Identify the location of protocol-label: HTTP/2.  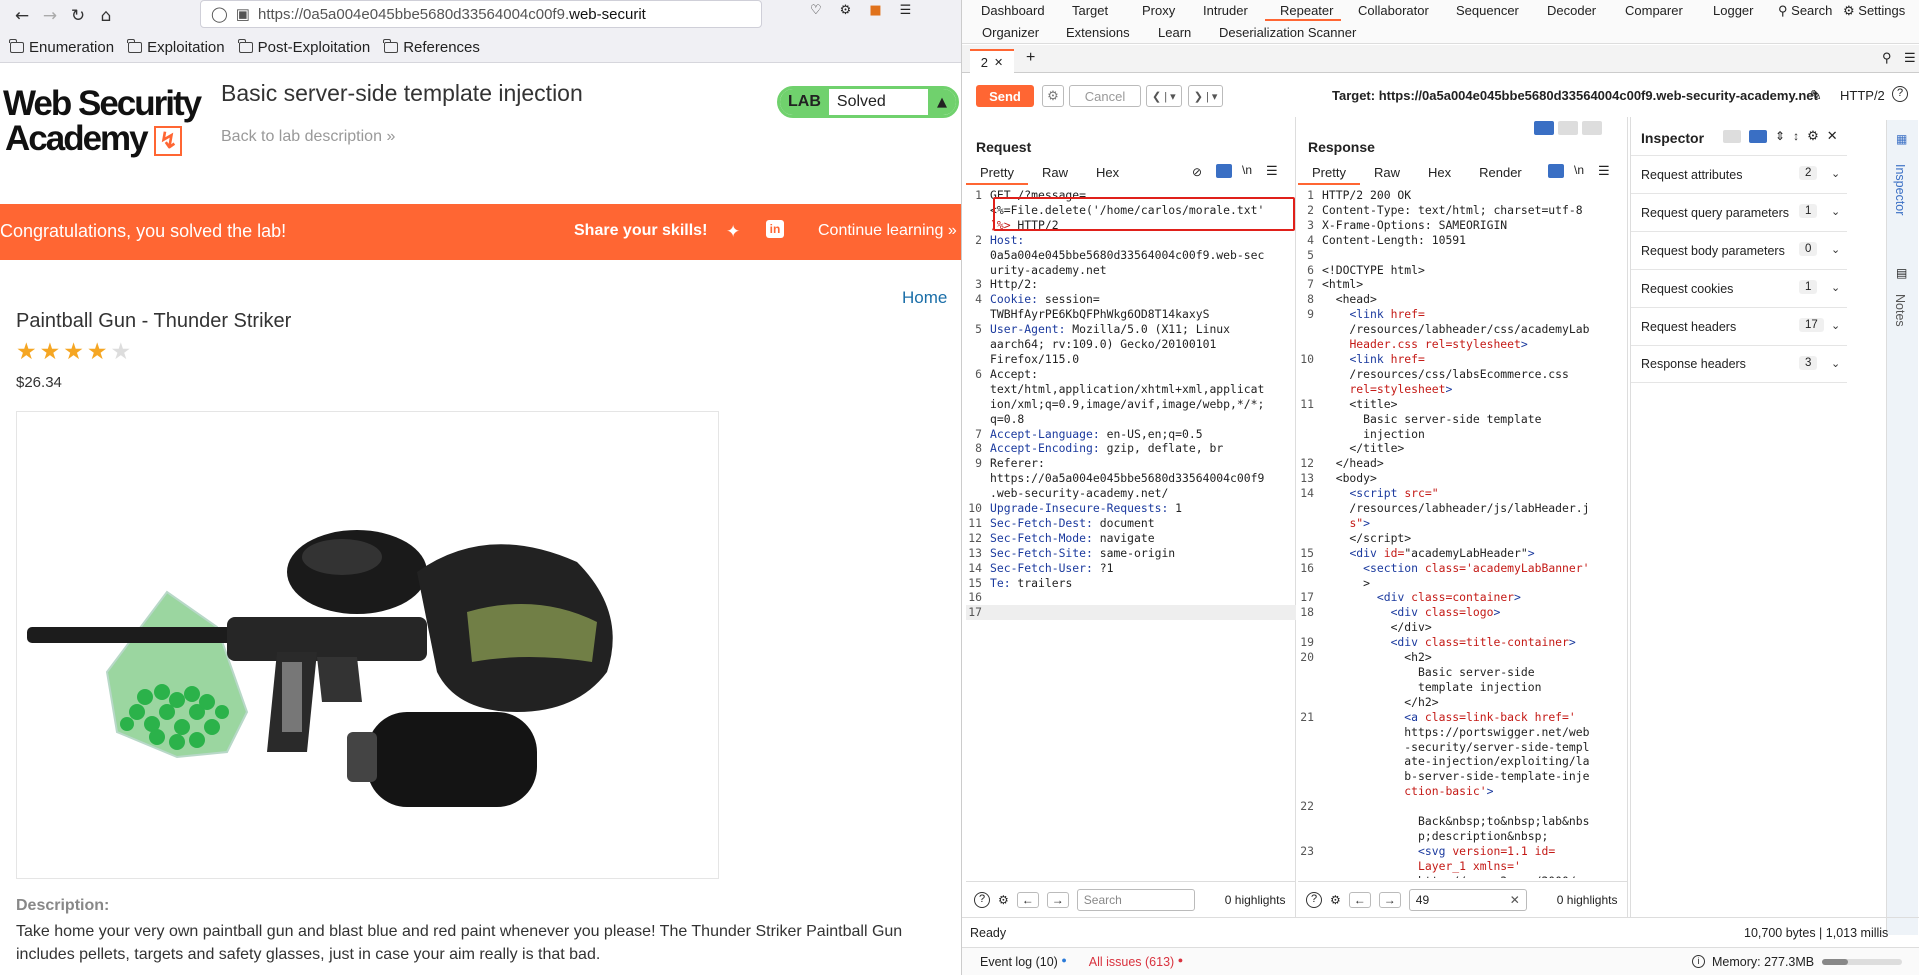
(1862, 95).